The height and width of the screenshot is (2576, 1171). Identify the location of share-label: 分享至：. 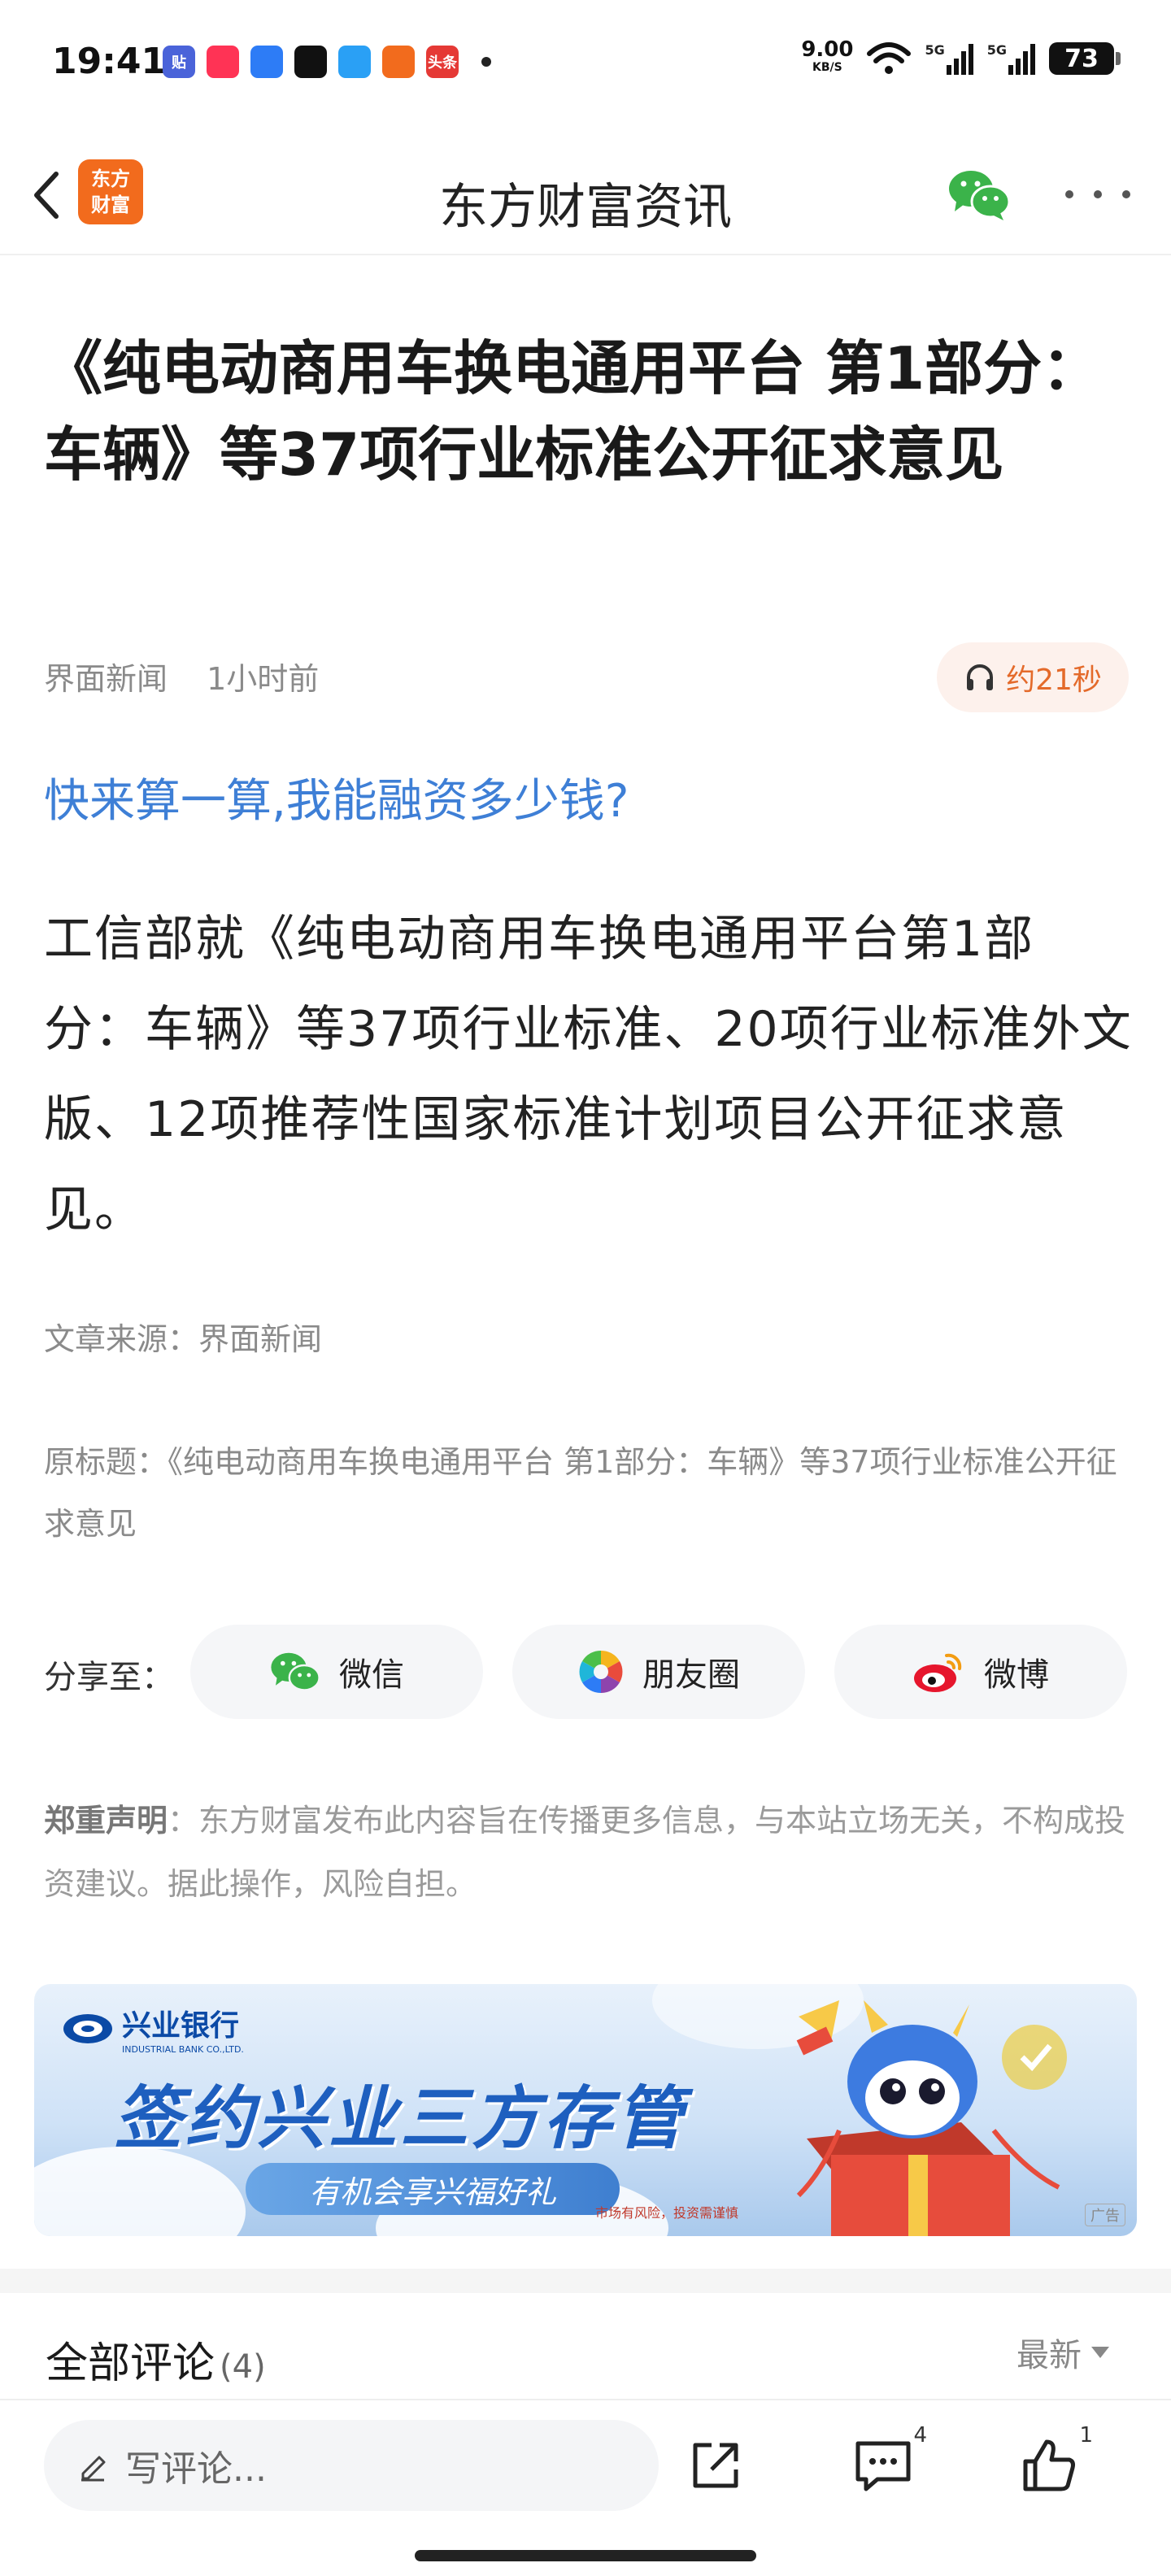
(109, 1678).